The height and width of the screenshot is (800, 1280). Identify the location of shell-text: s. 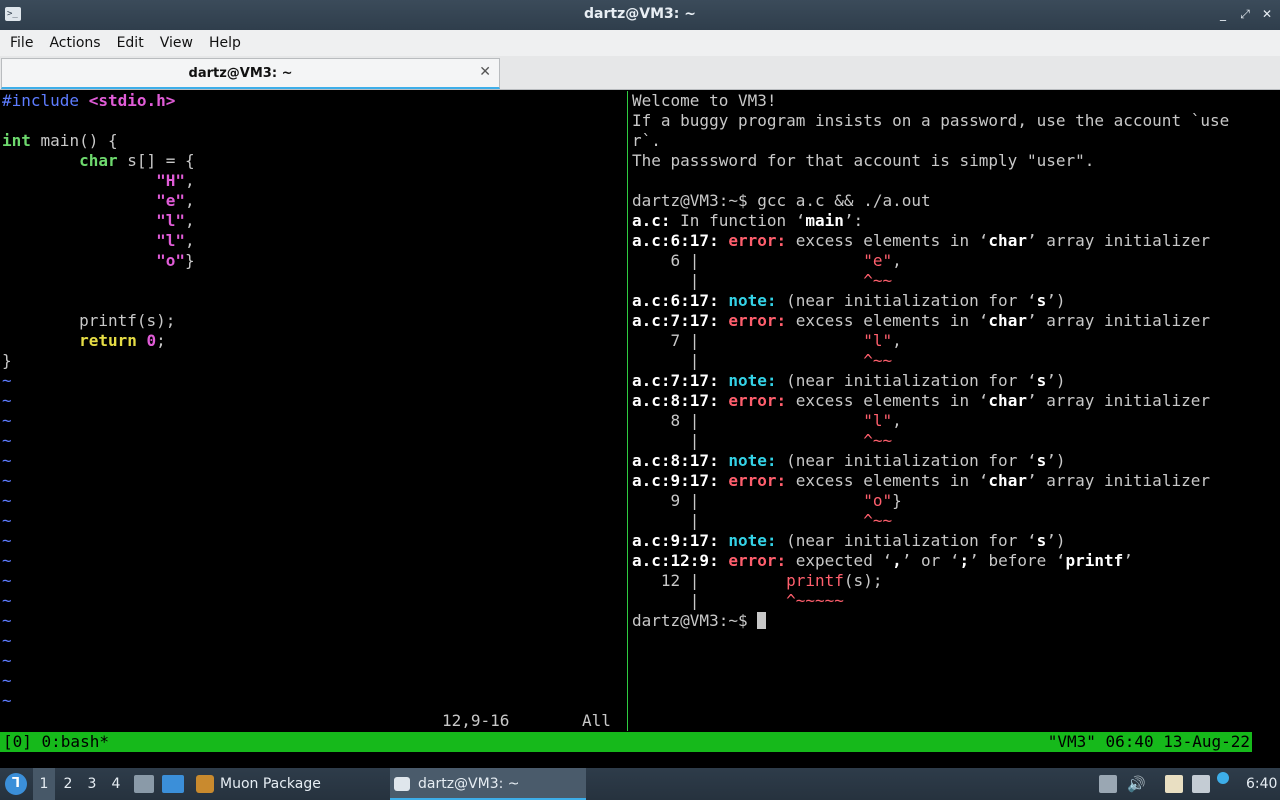
(1041, 380).